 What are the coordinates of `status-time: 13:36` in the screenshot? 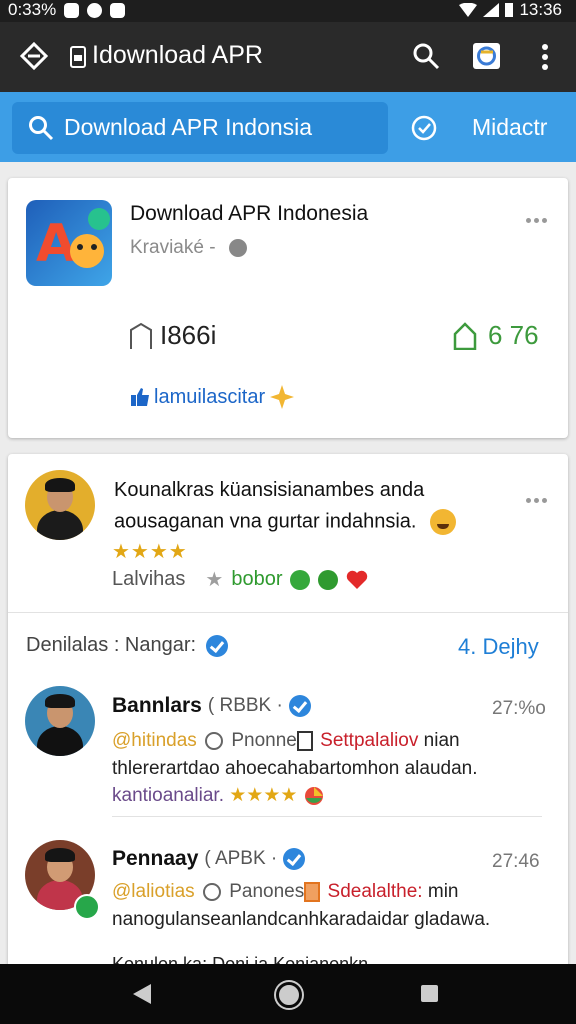 It's located at (540, 9).